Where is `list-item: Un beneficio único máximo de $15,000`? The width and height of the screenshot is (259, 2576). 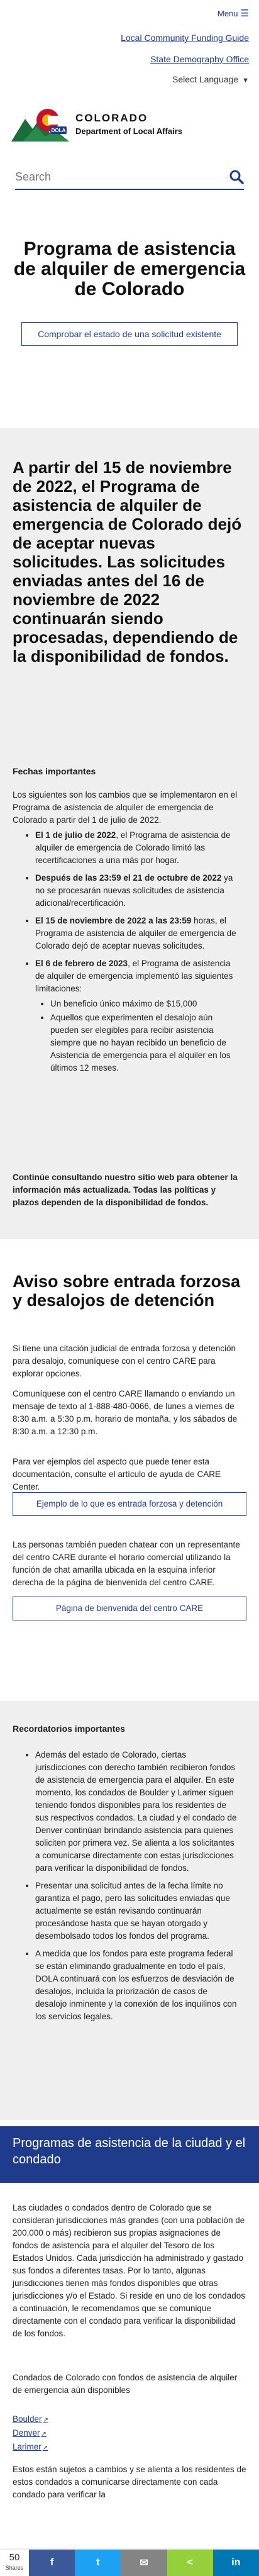 list-item: Un beneficio único máximo de $15,000 is located at coordinates (143, 1004).